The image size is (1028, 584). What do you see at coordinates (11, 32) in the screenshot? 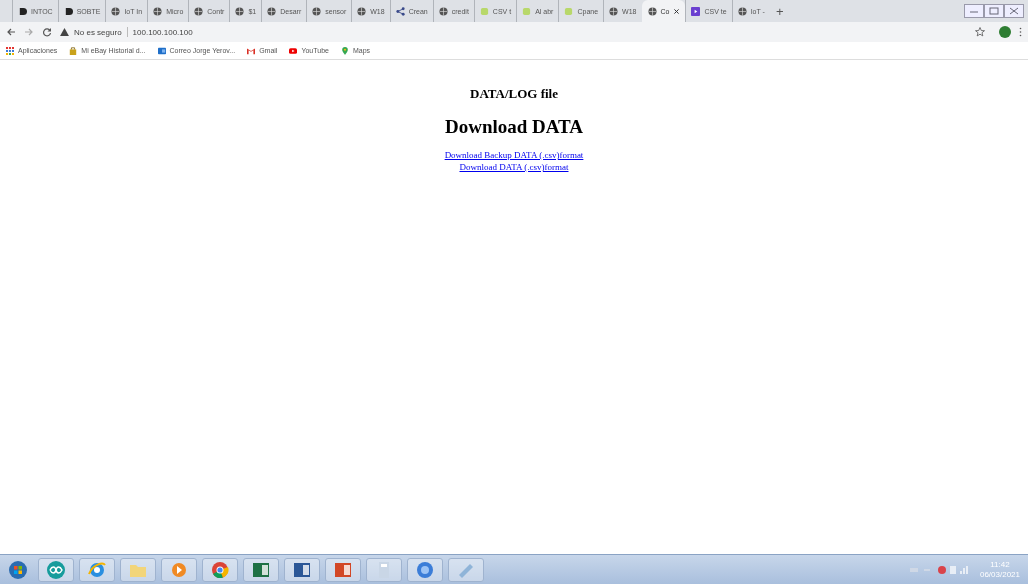
I see `back-icon` at bounding box center [11, 32].